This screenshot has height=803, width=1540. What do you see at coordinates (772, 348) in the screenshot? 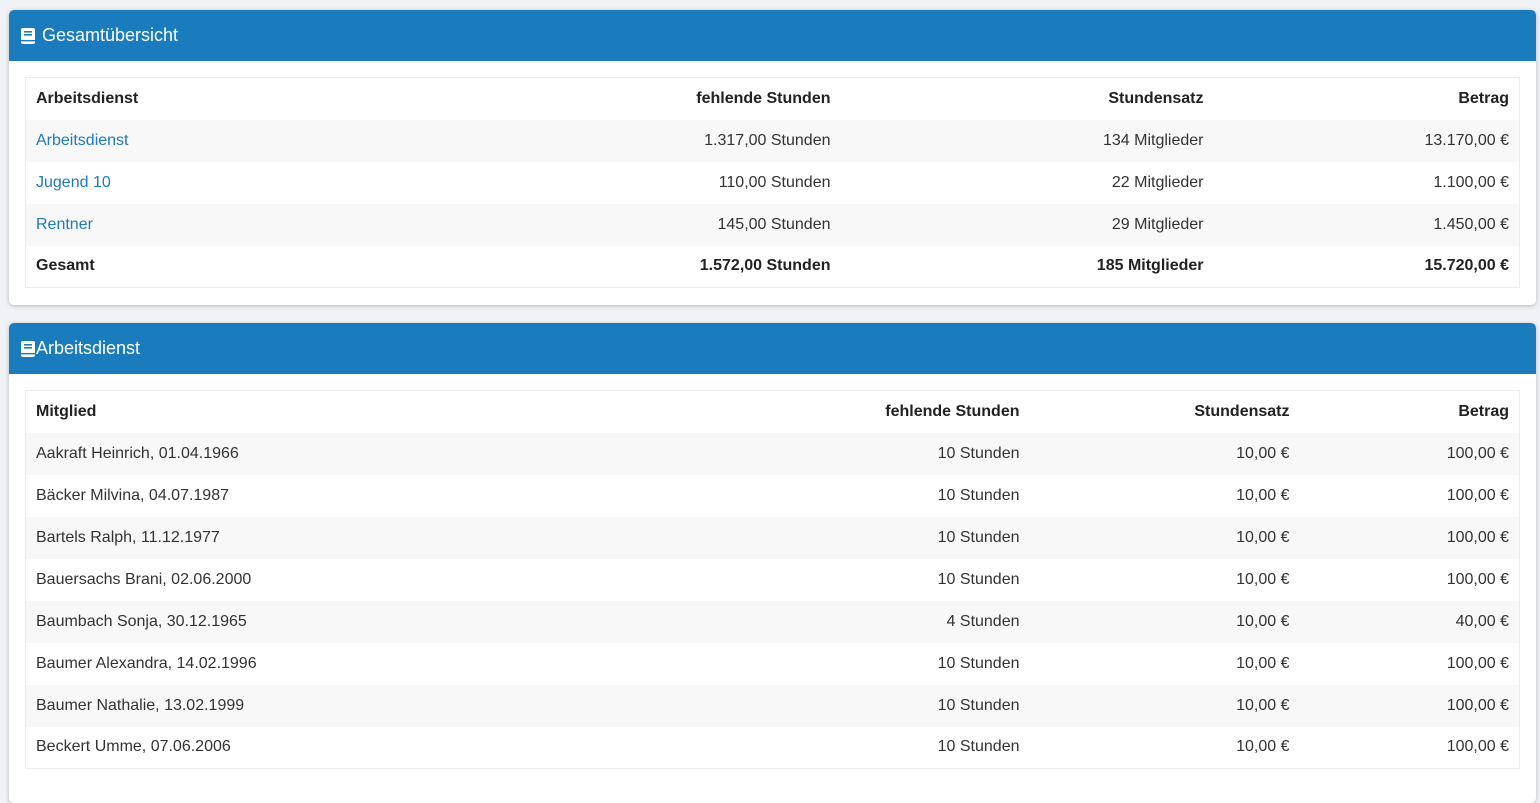
I see `detail-panel-header: Arbeitsdienst` at bounding box center [772, 348].